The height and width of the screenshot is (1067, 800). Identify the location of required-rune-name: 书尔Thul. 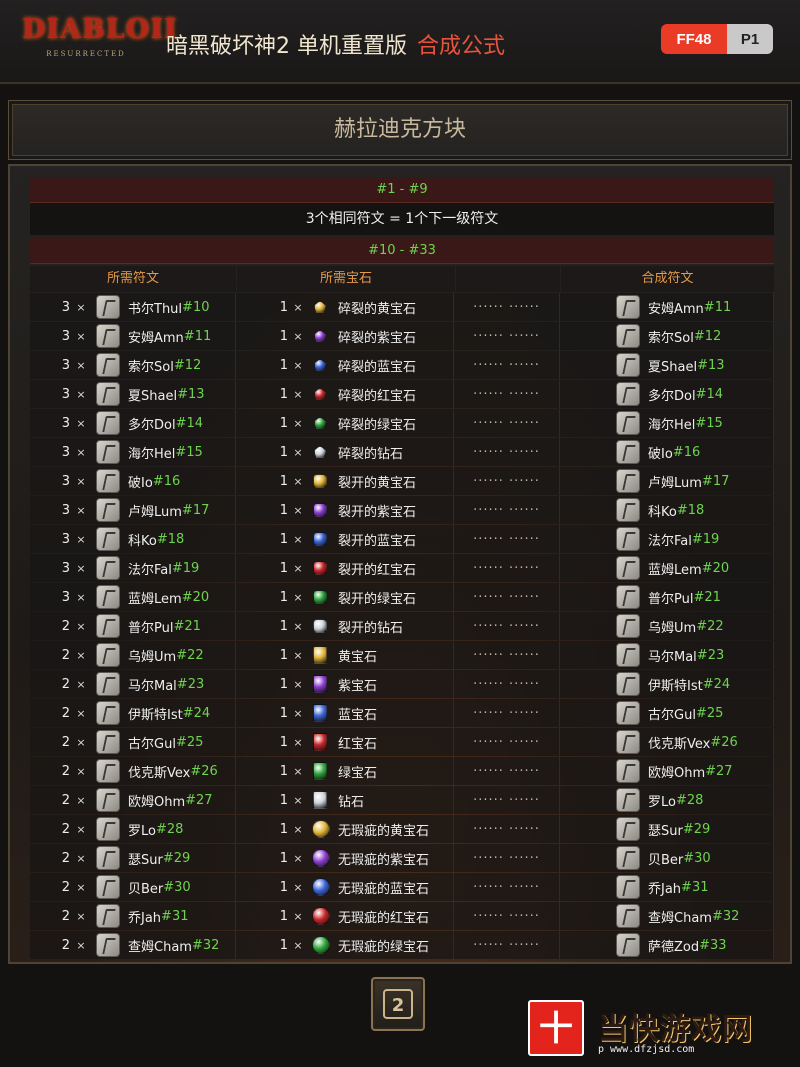
(155, 309).